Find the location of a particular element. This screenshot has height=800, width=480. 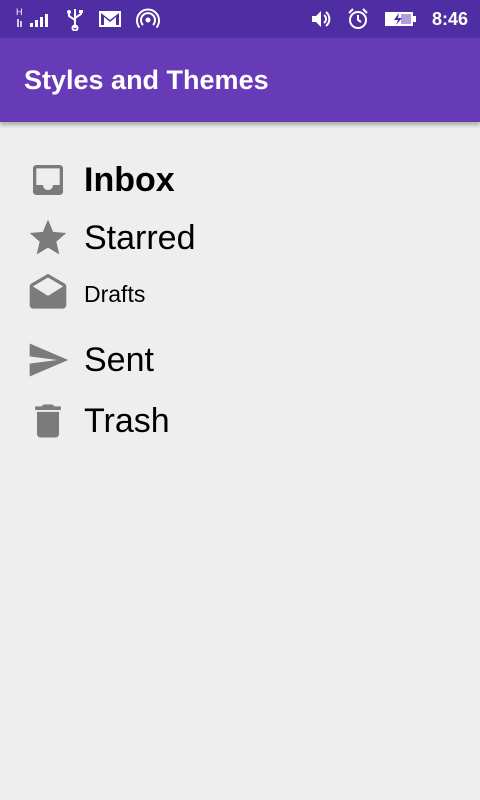

network-type: H is located at coordinates (19, 12).